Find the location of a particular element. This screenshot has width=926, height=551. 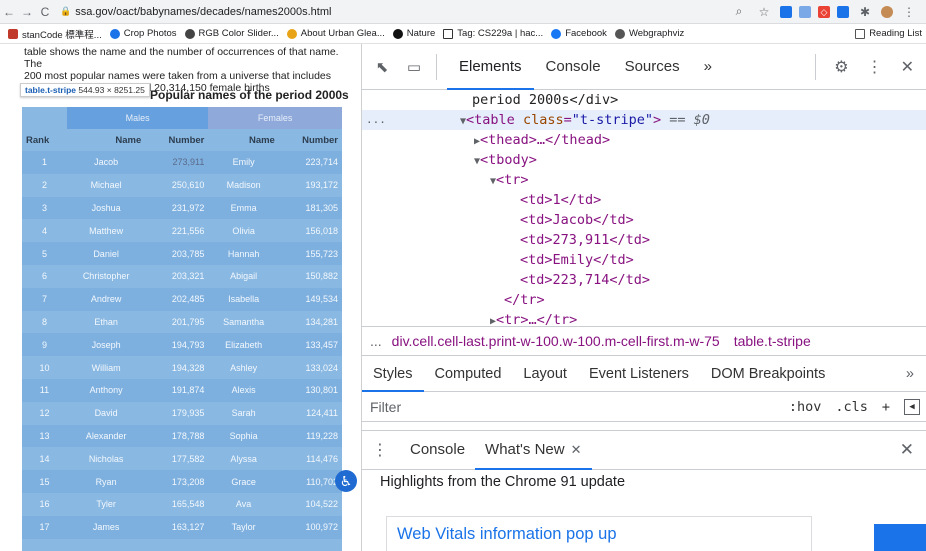

accessibility-icon: ♿ is located at coordinates (346, 481).